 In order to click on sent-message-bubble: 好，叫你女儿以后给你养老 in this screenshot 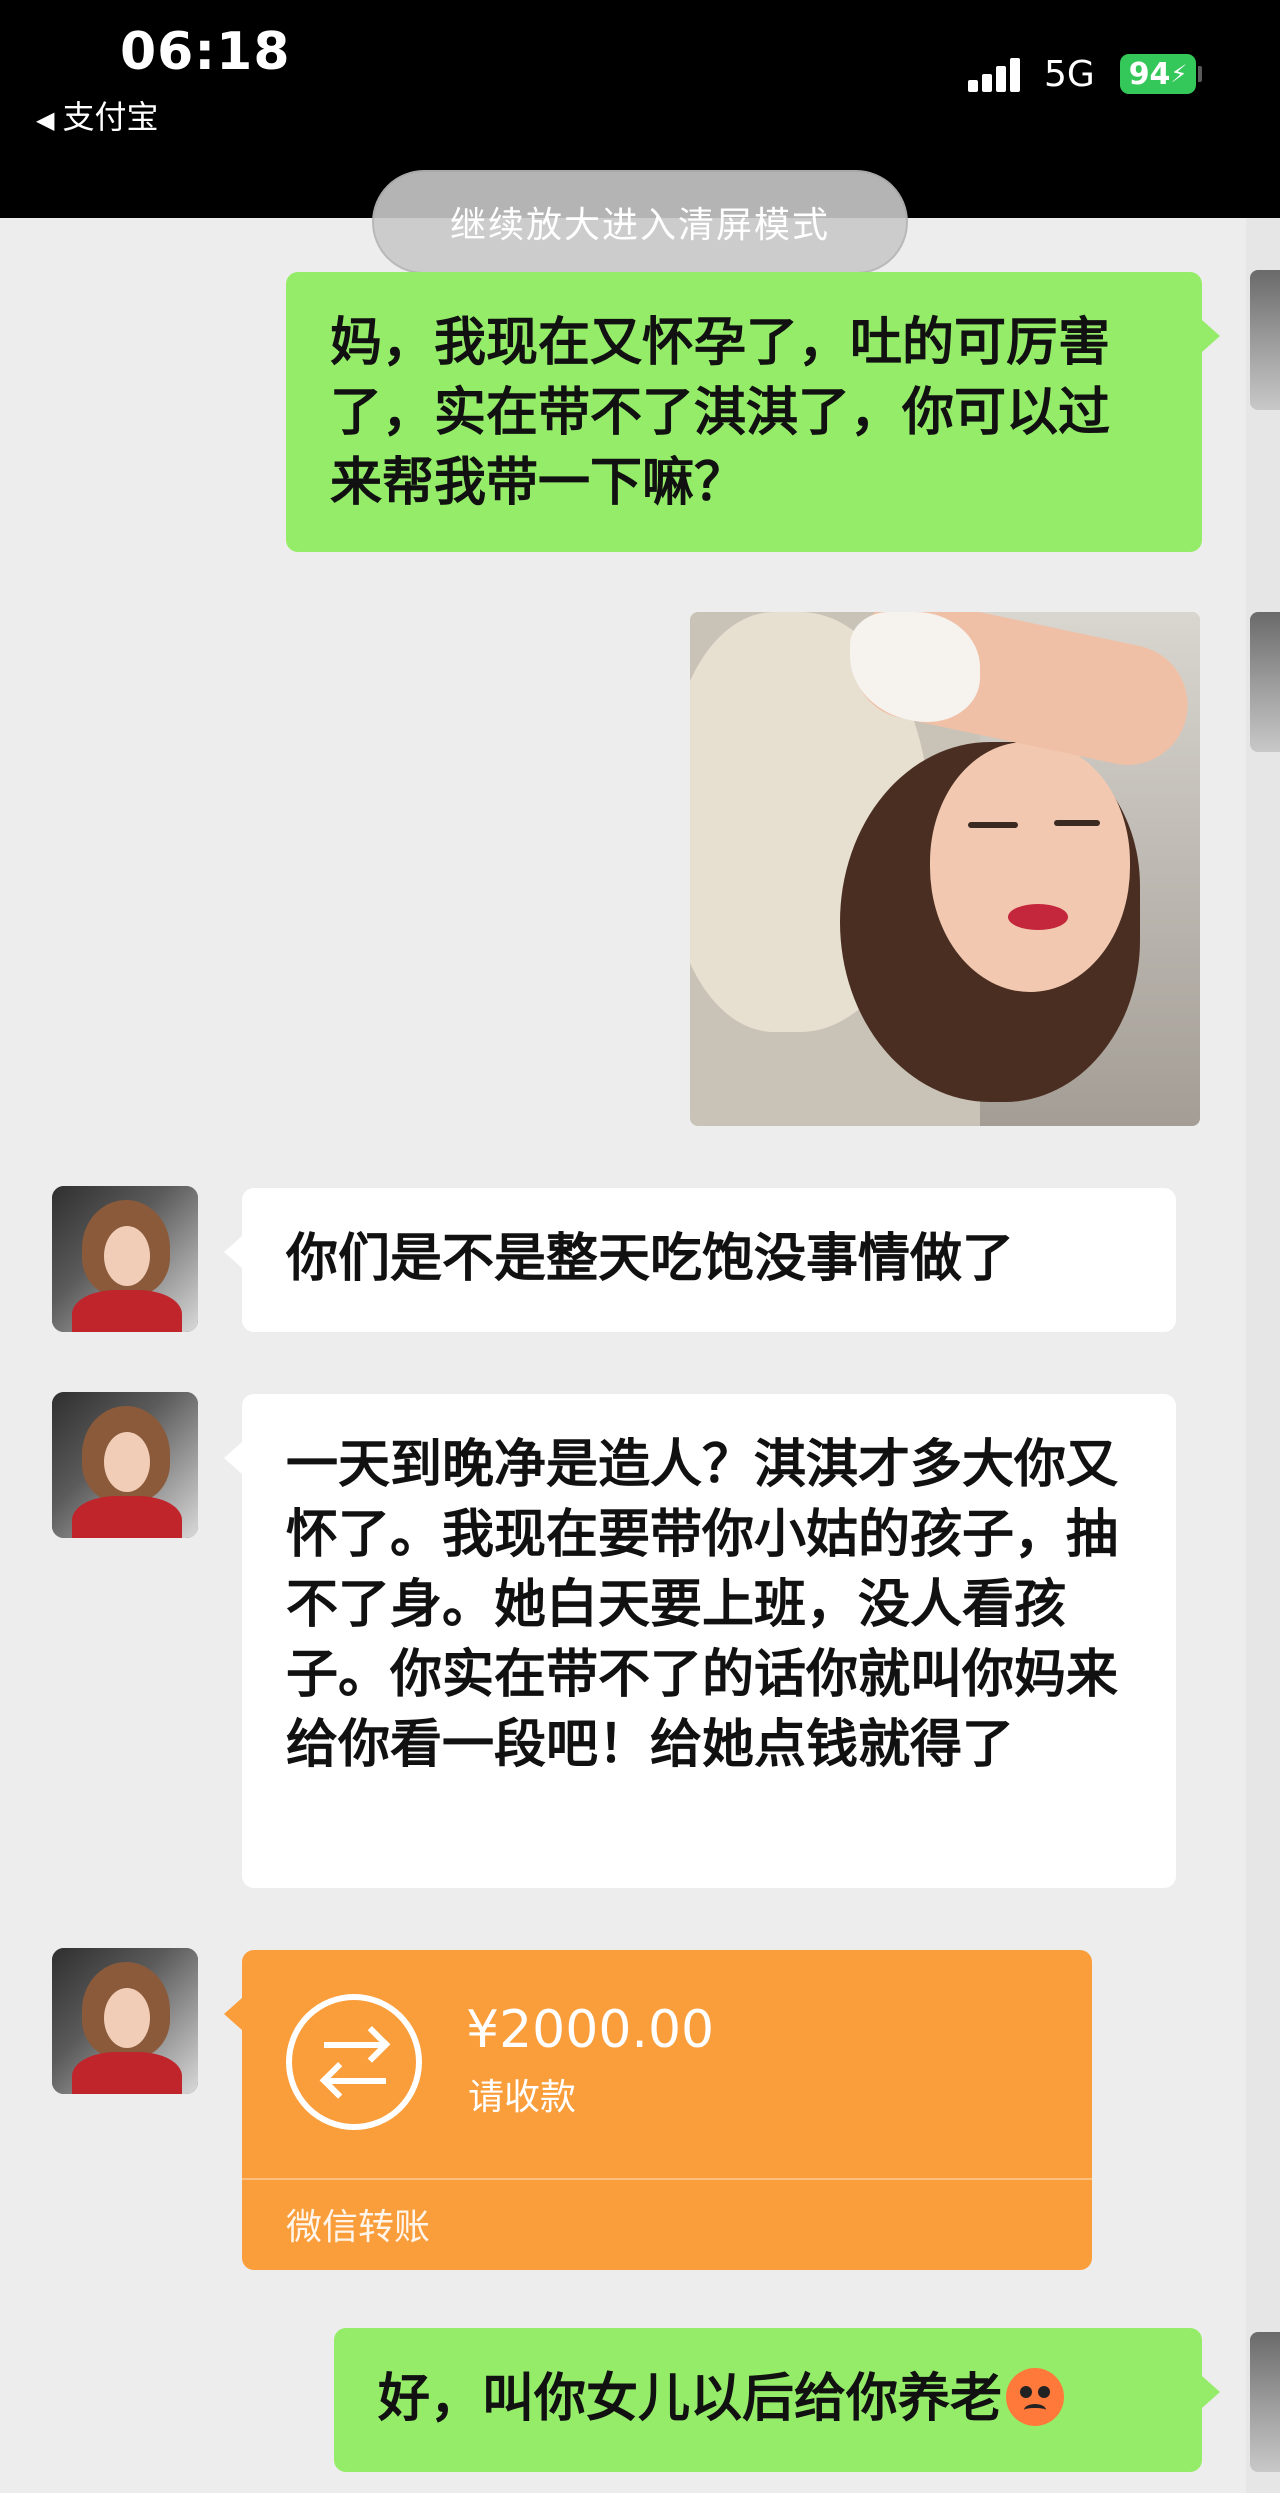, I will do `click(777, 2400)`.